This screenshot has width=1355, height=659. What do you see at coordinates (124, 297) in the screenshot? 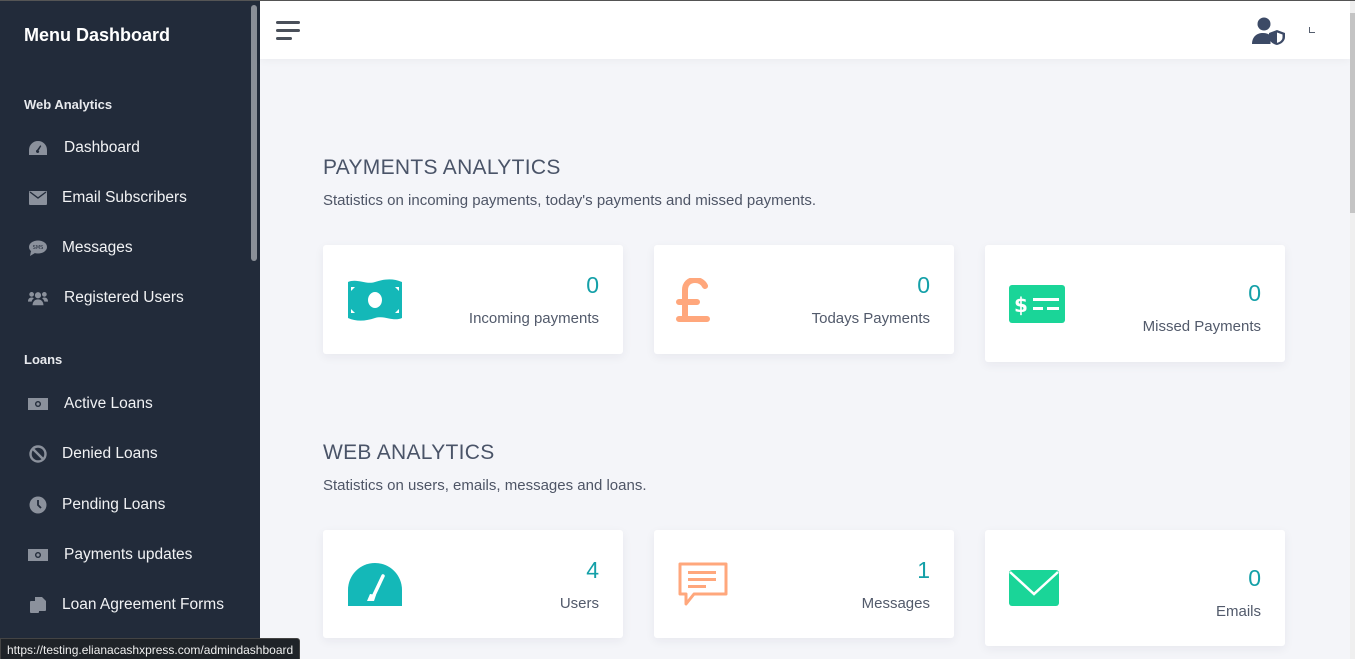
I see `sidebar-item-label: Registered Users` at bounding box center [124, 297].